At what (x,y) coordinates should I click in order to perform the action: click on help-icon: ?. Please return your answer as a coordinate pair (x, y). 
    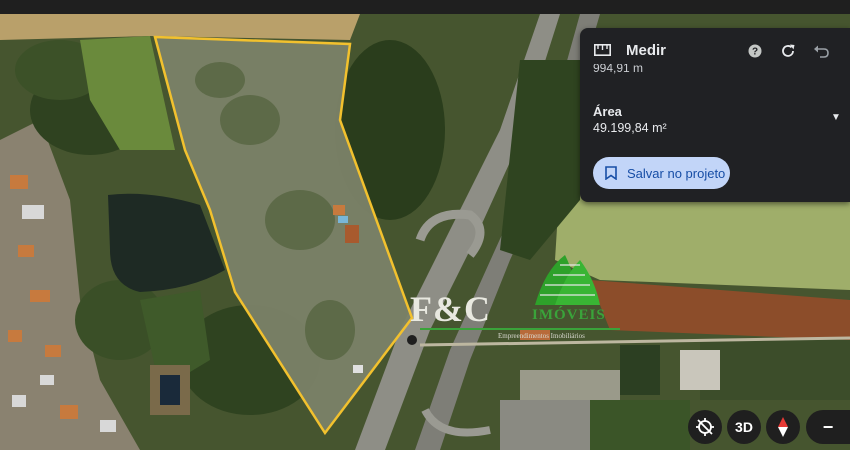
    Looking at the image, I should click on (755, 51).